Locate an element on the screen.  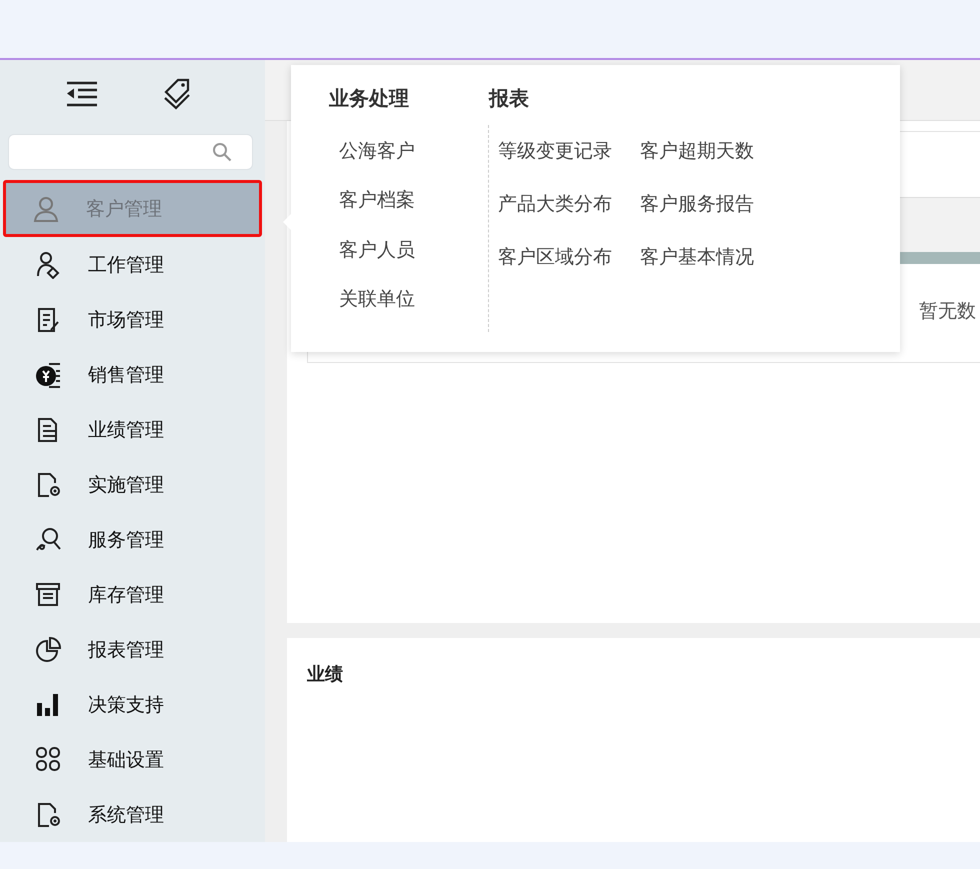
menu-item: 库存管理 is located at coordinates (132, 594).